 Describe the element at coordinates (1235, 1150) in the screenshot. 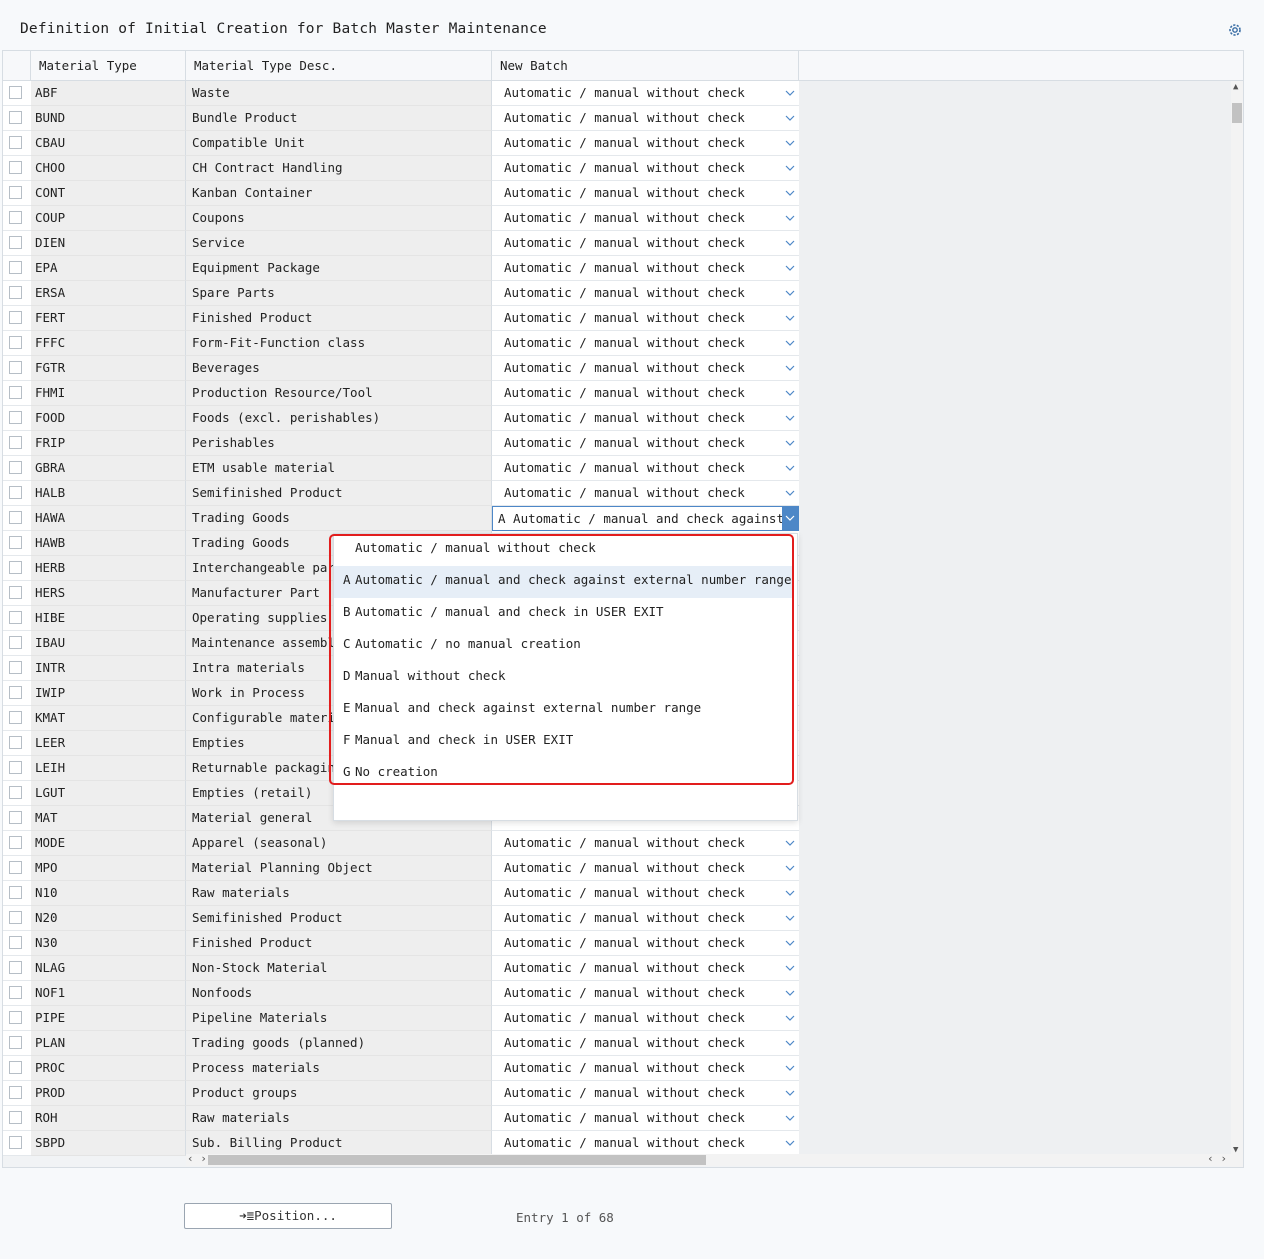

I see `scroll-down-icon: ▼` at that location.